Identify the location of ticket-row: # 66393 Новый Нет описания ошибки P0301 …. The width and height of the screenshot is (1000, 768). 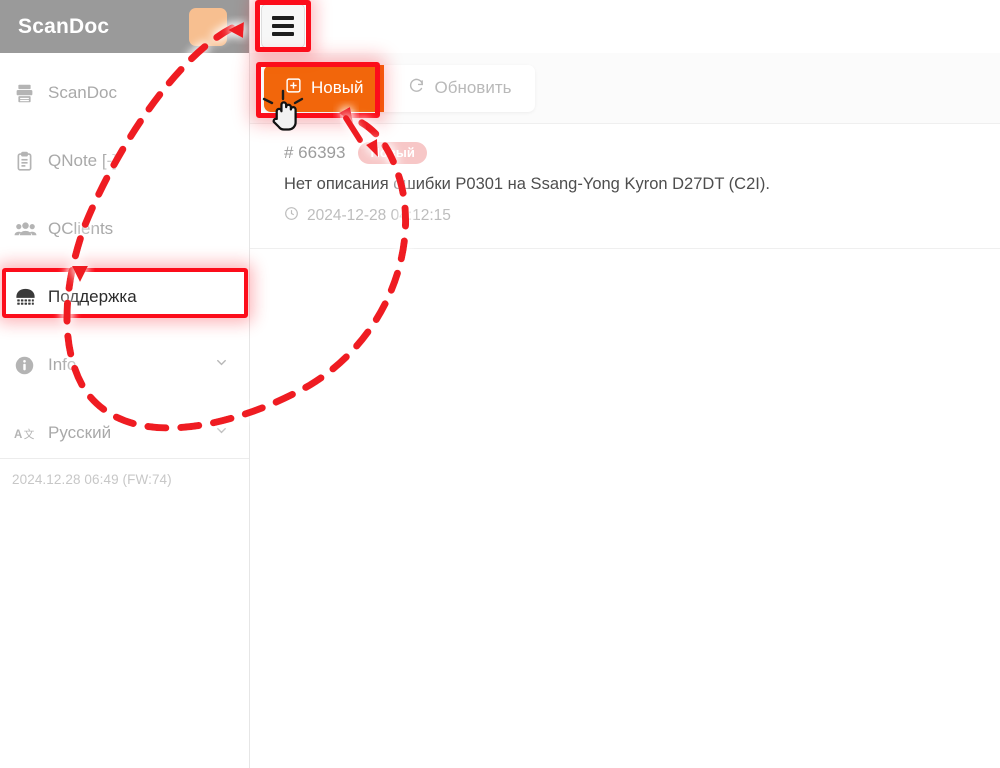
(625, 186).